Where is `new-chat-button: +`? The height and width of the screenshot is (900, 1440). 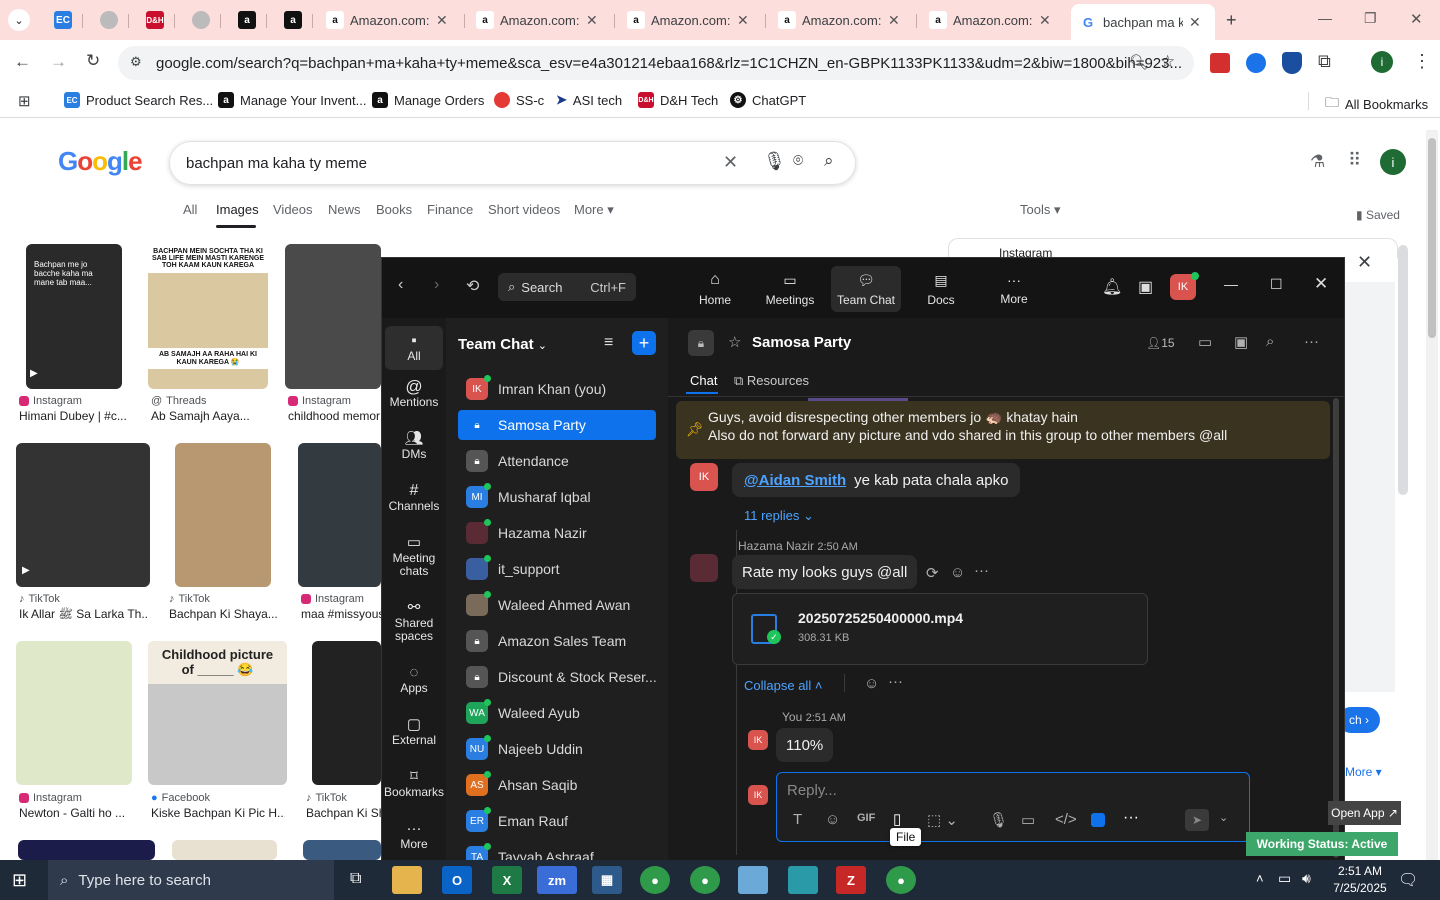
new-chat-button: + is located at coordinates (644, 343).